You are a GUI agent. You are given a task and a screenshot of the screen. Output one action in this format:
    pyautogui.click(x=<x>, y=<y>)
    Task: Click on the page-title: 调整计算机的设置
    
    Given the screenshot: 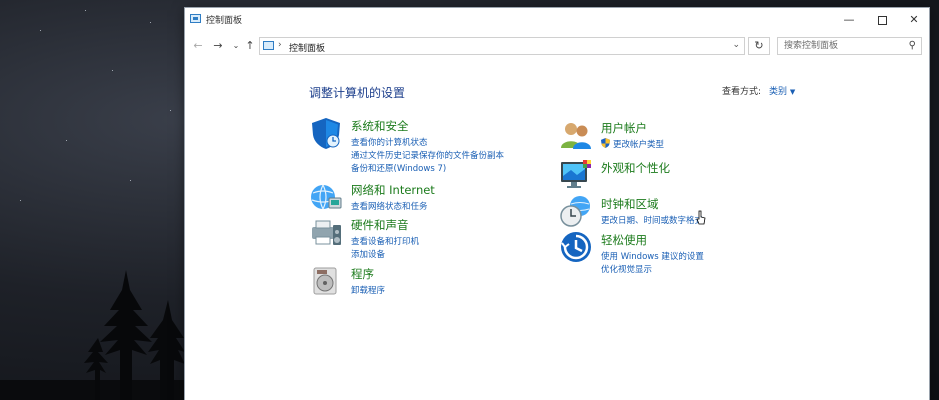 What is the action you would take?
    pyautogui.click(x=357, y=93)
    